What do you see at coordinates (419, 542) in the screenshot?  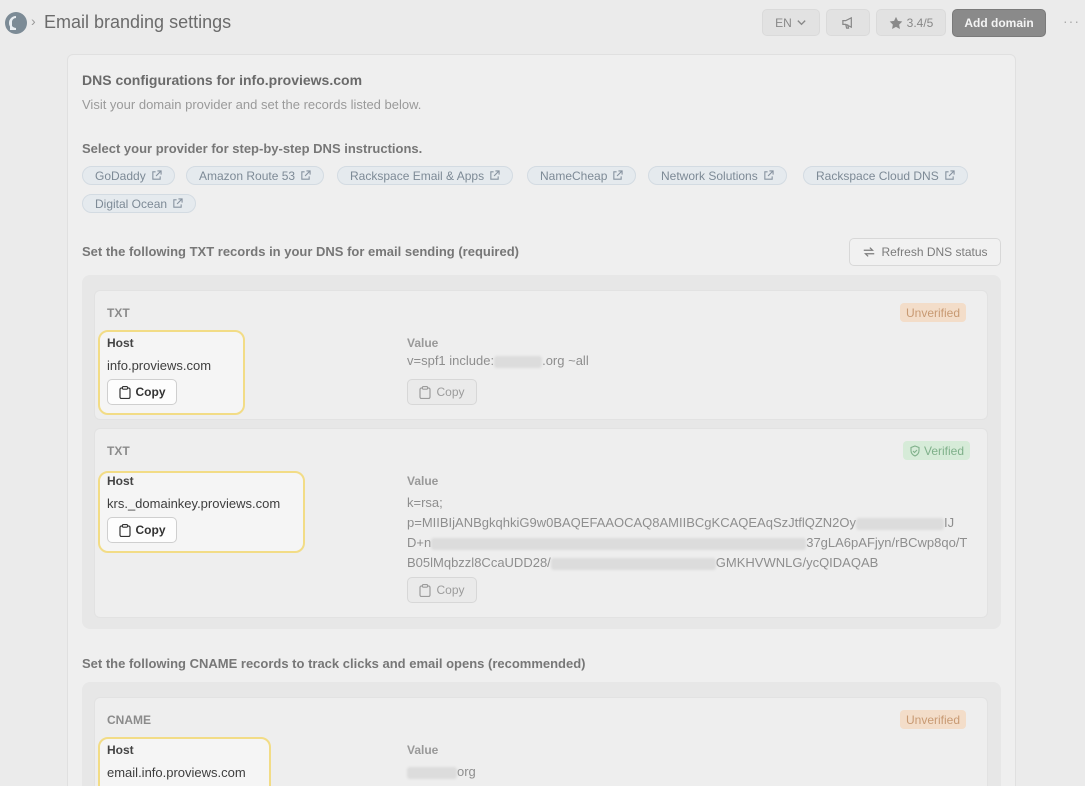 I see `value-part: D+n` at bounding box center [419, 542].